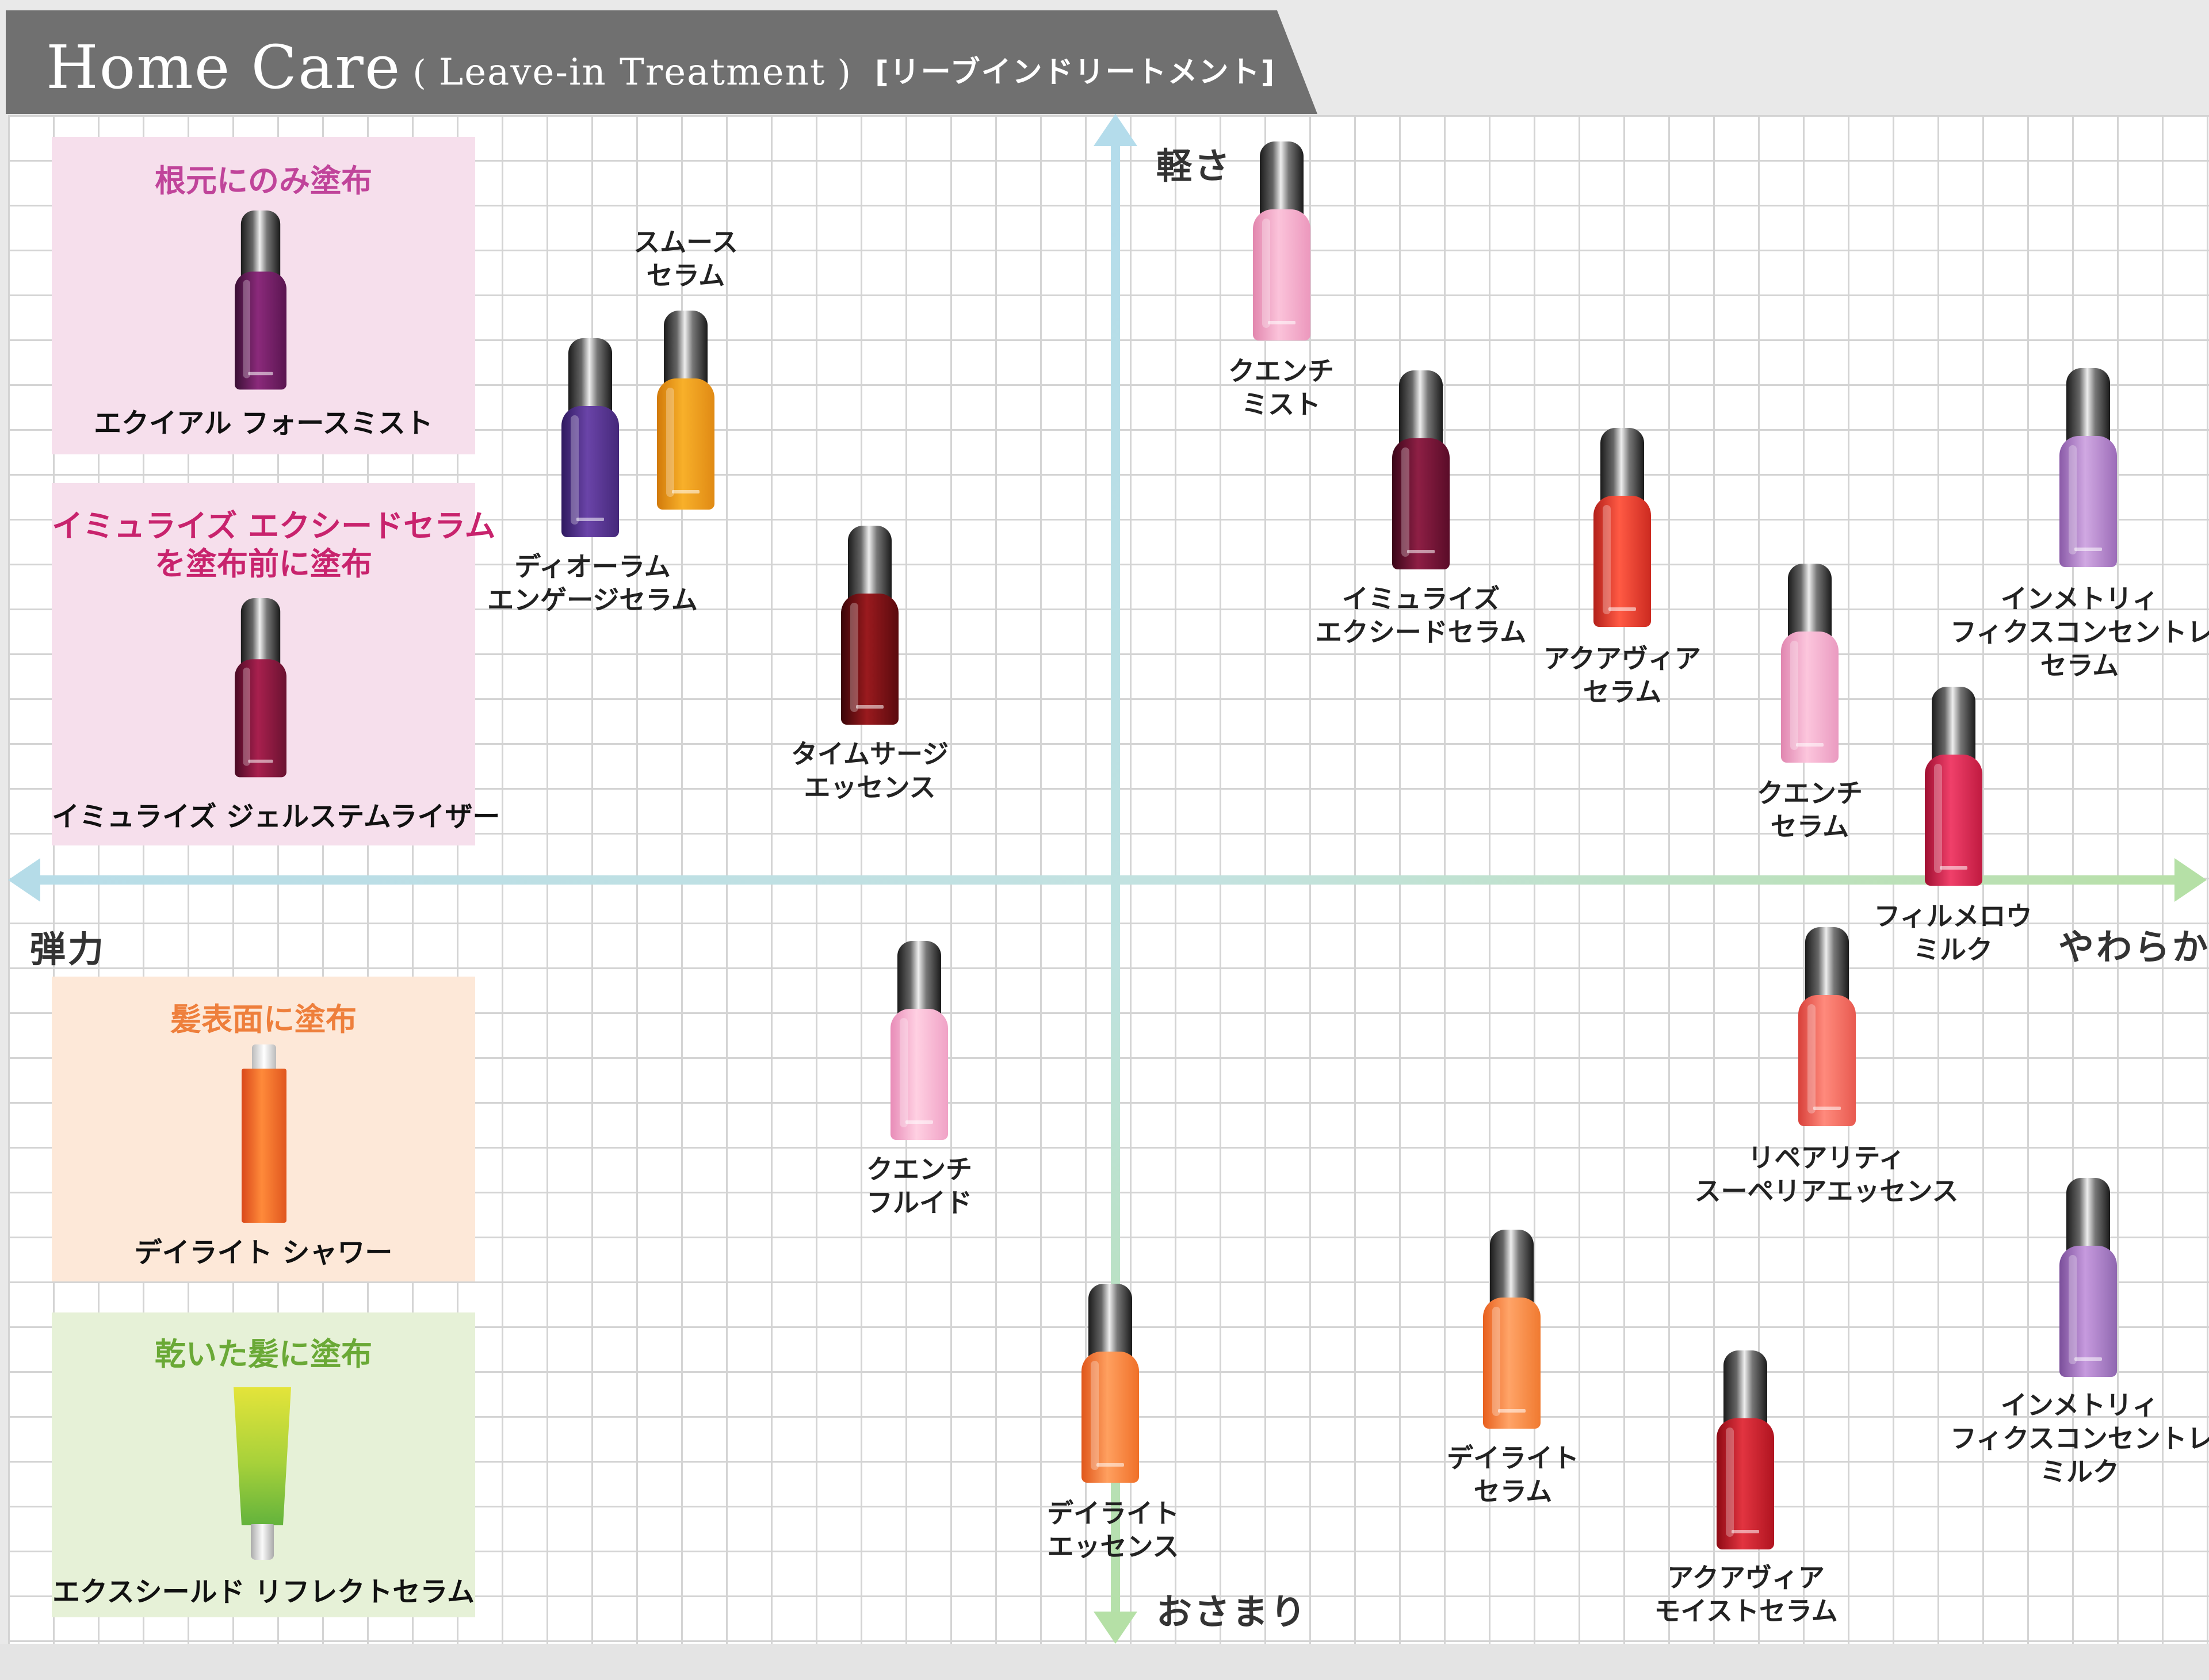 The image size is (2209, 1680). Describe the element at coordinates (2079, 632) in the screenshot. I see `product-label: インメトリィフィクスコンセントレーセラム` at that location.